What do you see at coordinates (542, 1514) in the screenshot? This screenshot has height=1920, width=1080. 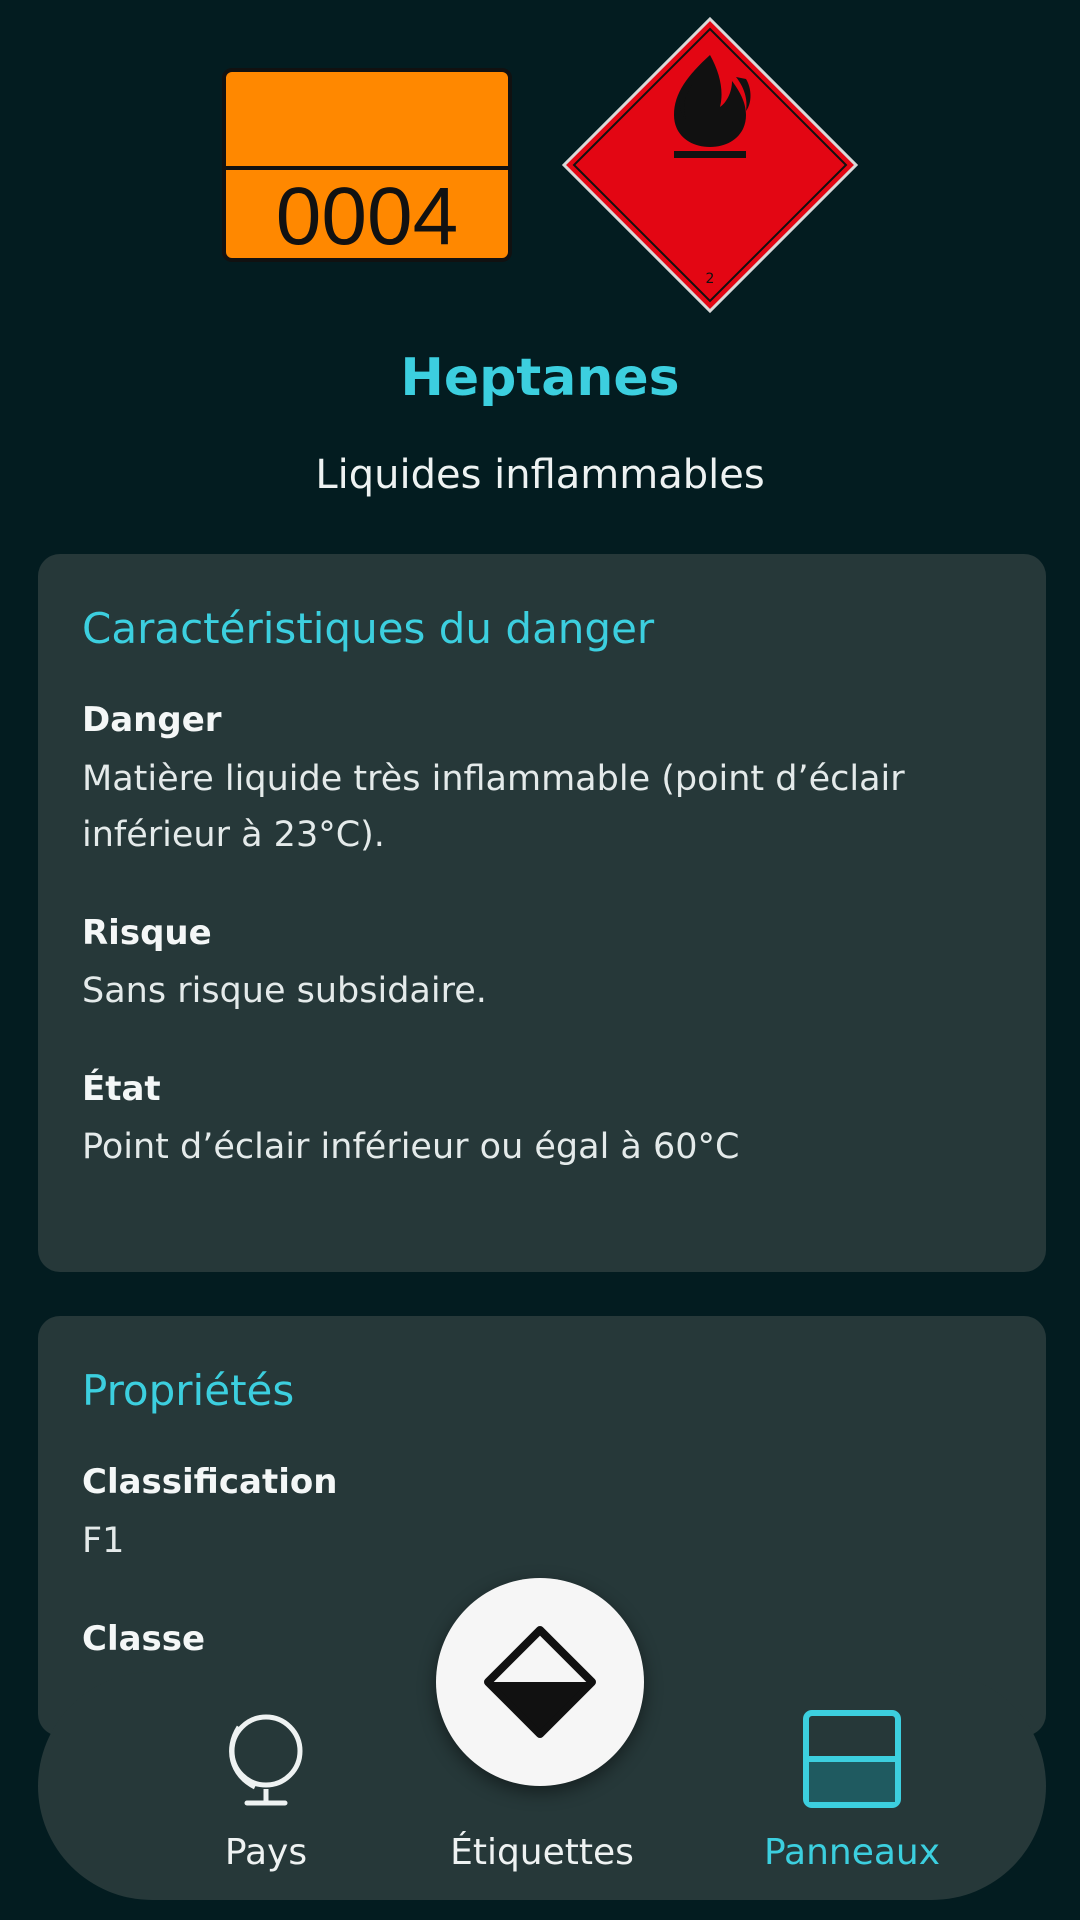 I see `field-classification: Classification F1` at bounding box center [542, 1514].